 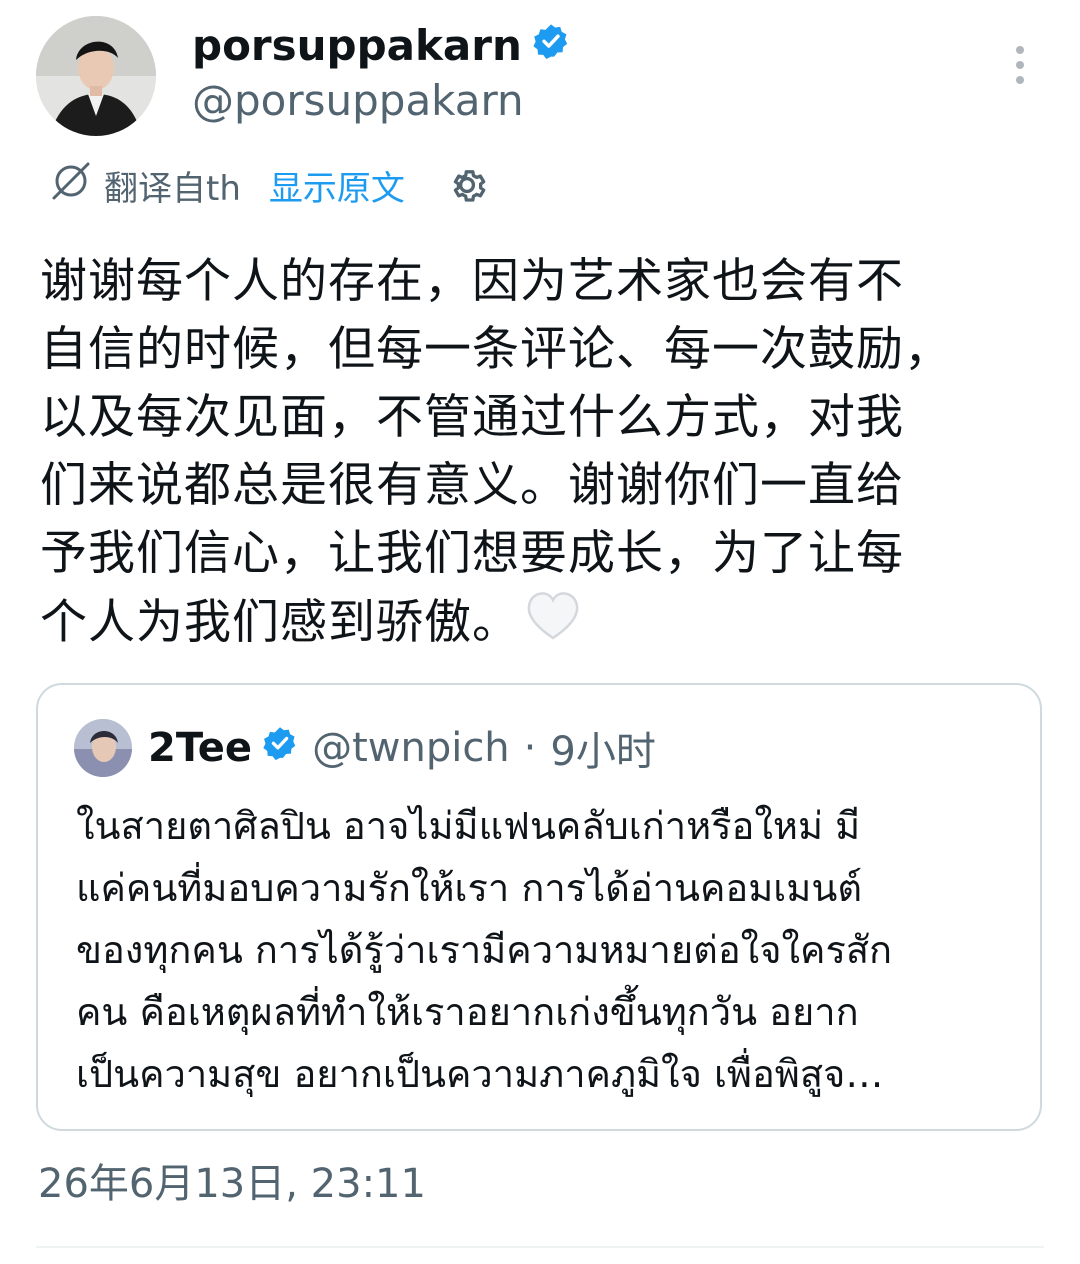 I want to click on gear-icon, so click(x=467, y=185).